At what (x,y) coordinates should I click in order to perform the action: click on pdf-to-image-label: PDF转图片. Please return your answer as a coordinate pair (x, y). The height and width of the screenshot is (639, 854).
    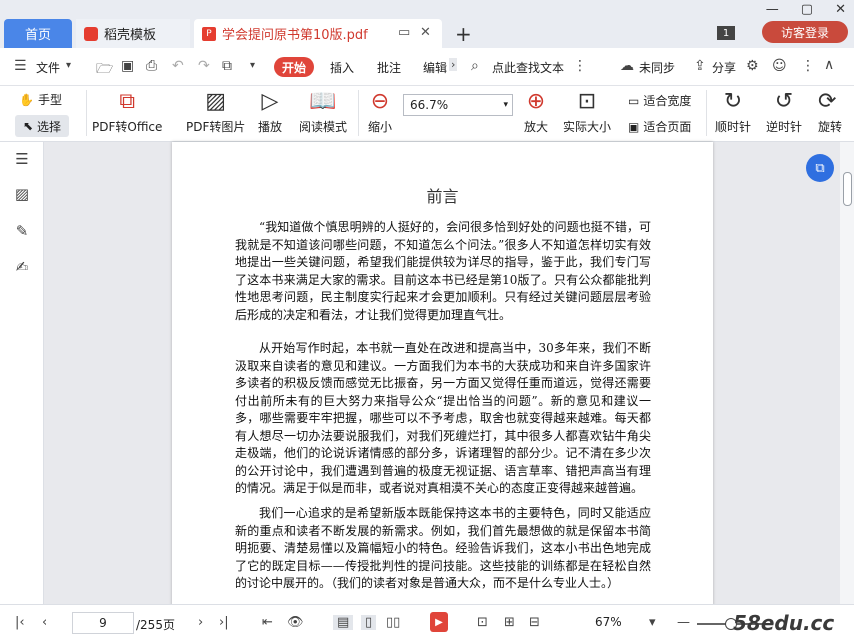
    Looking at the image, I should click on (216, 127).